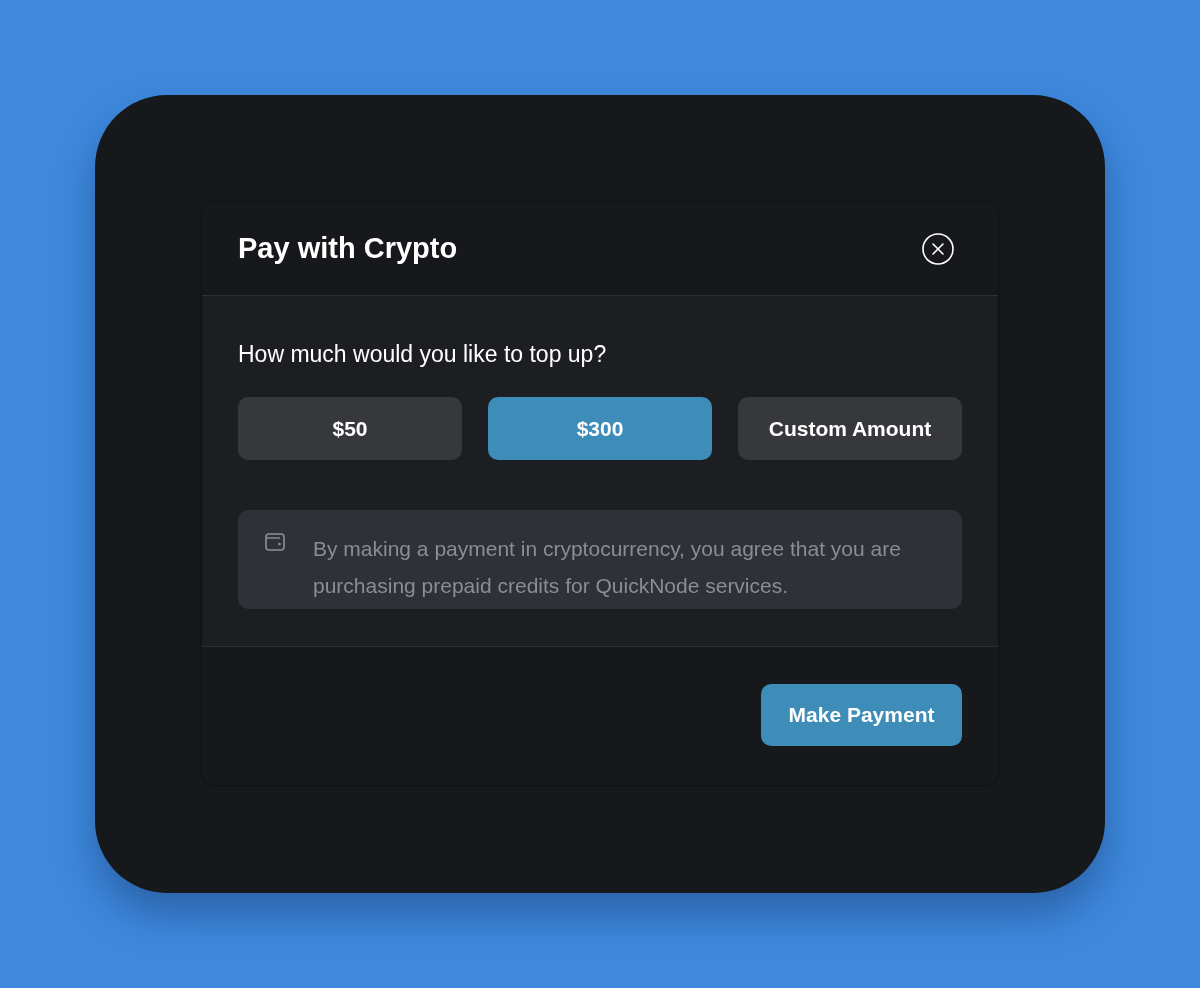 The height and width of the screenshot is (988, 1200). I want to click on amount-option: $300, so click(600, 428).